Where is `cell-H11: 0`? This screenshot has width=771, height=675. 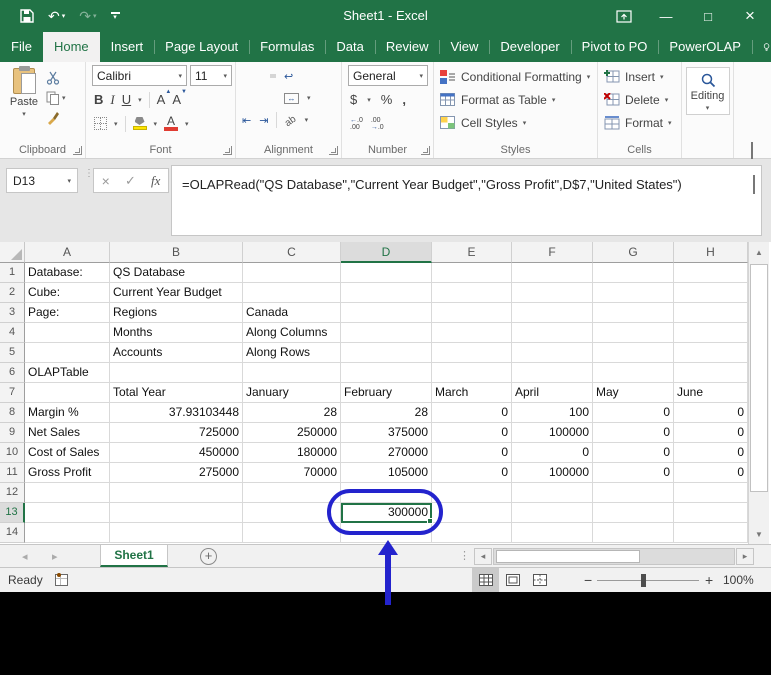
cell-H11: 0 is located at coordinates (711, 473).